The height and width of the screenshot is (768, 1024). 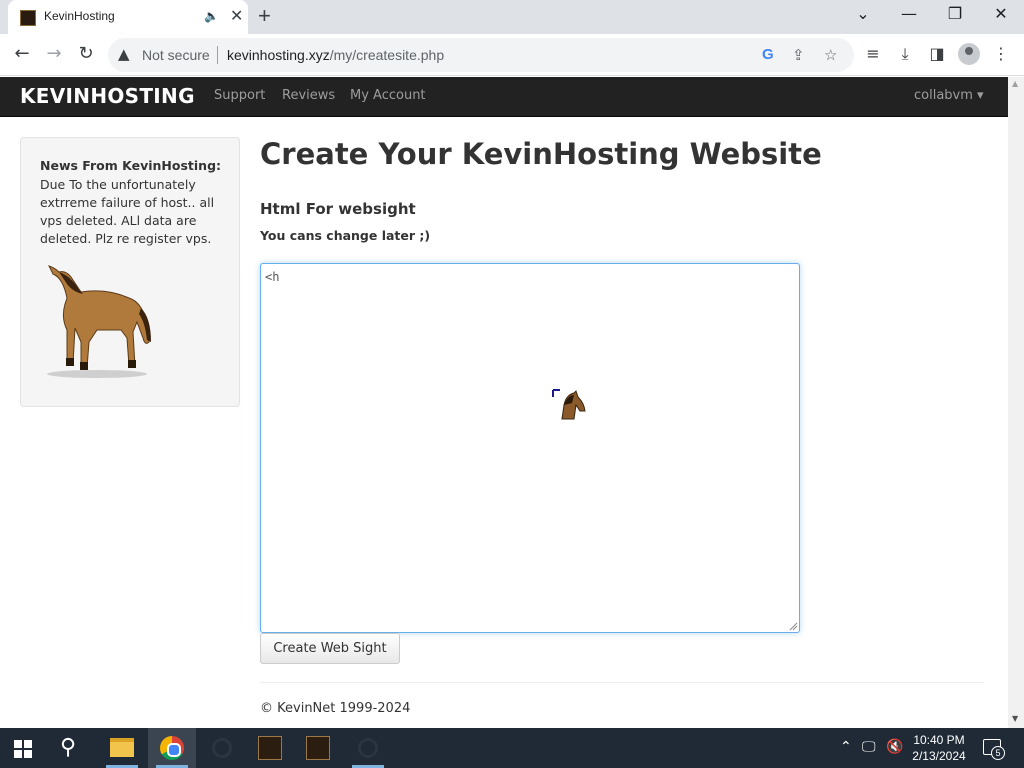 What do you see at coordinates (308, 95) in the screenshot?
I see `nav-reviews: Reviews` at bounding box center [308, 95].